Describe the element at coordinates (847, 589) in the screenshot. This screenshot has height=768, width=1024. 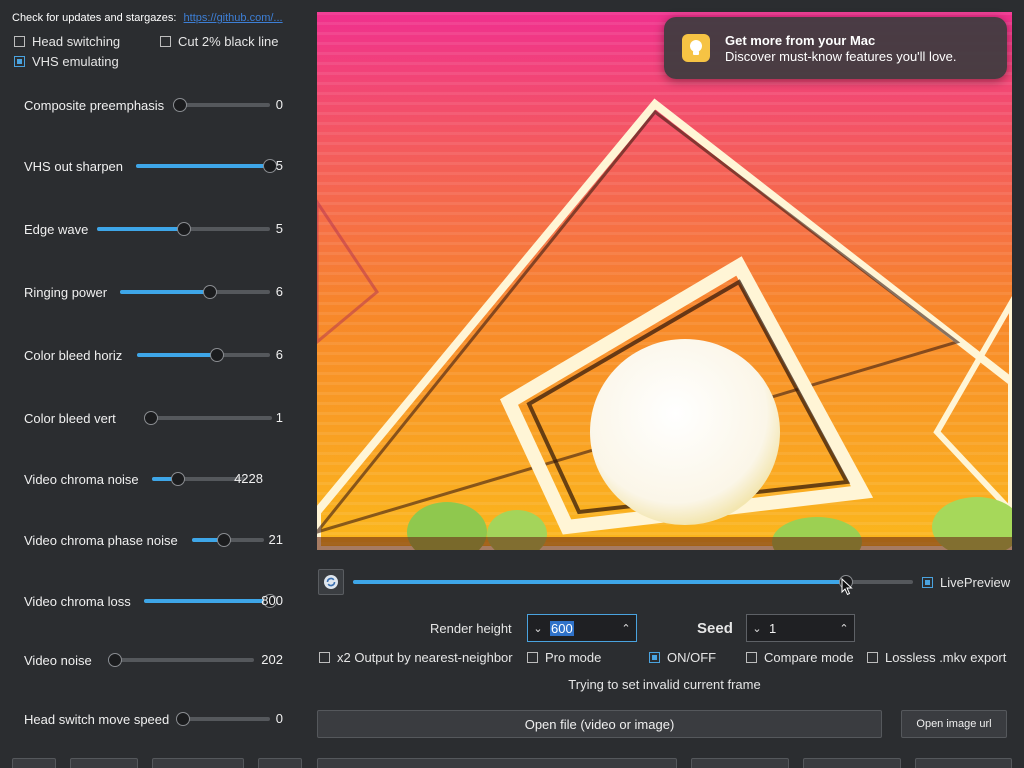
I see `mouse-cursor-icon` at that location.